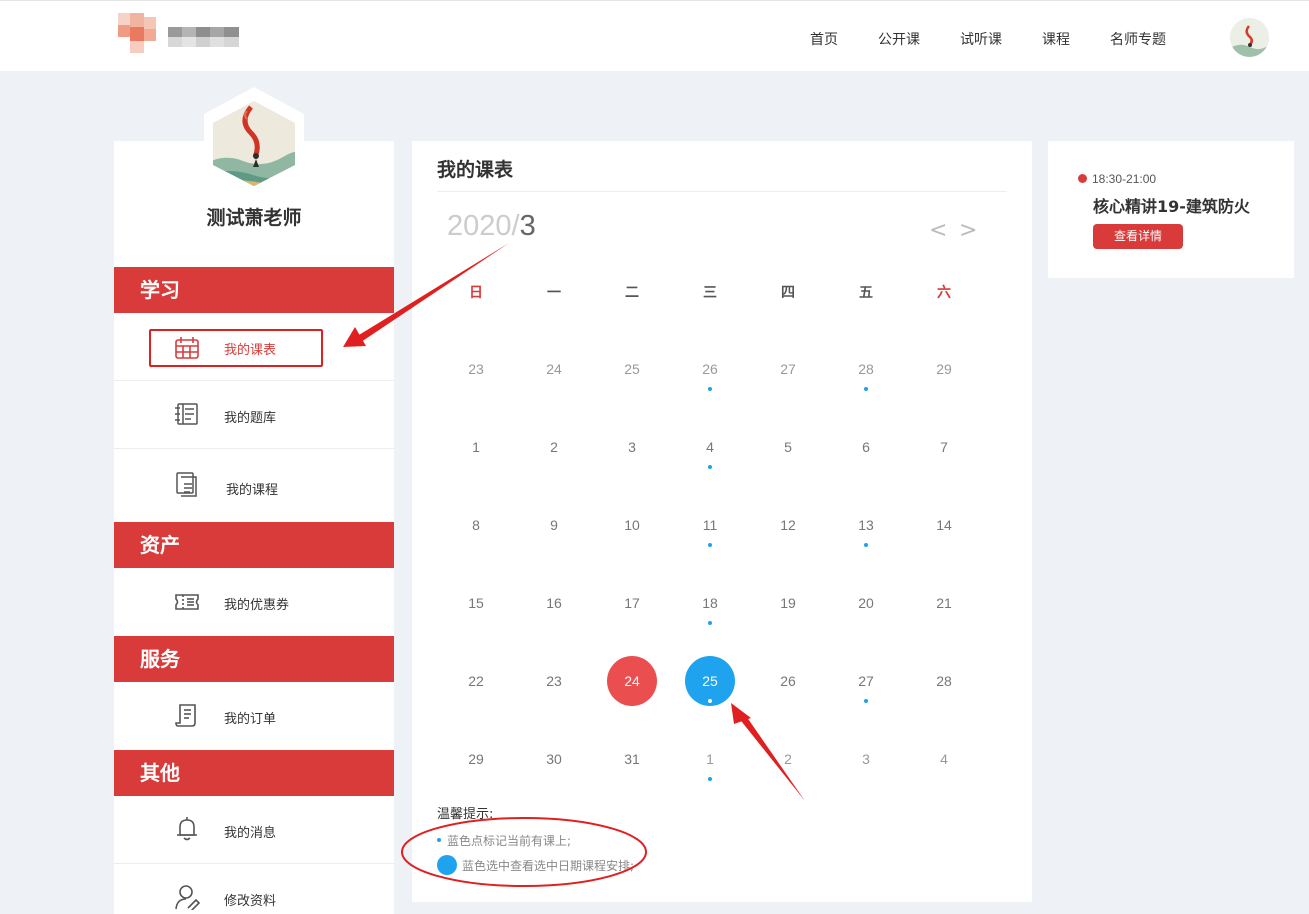  I want to click on sidebar-item-my-orders: 我的订单, so click(254, 715).